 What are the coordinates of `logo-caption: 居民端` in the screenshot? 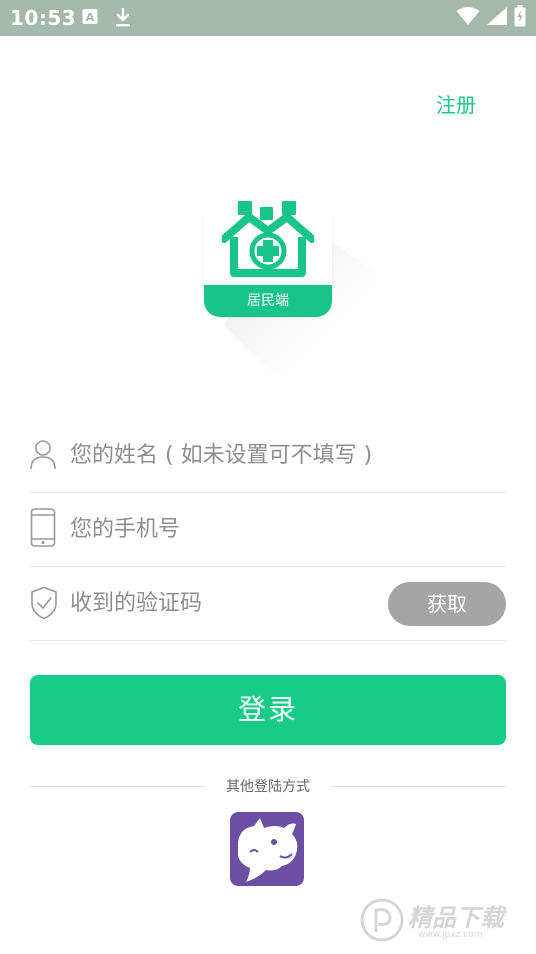 It's located at (268, 301).